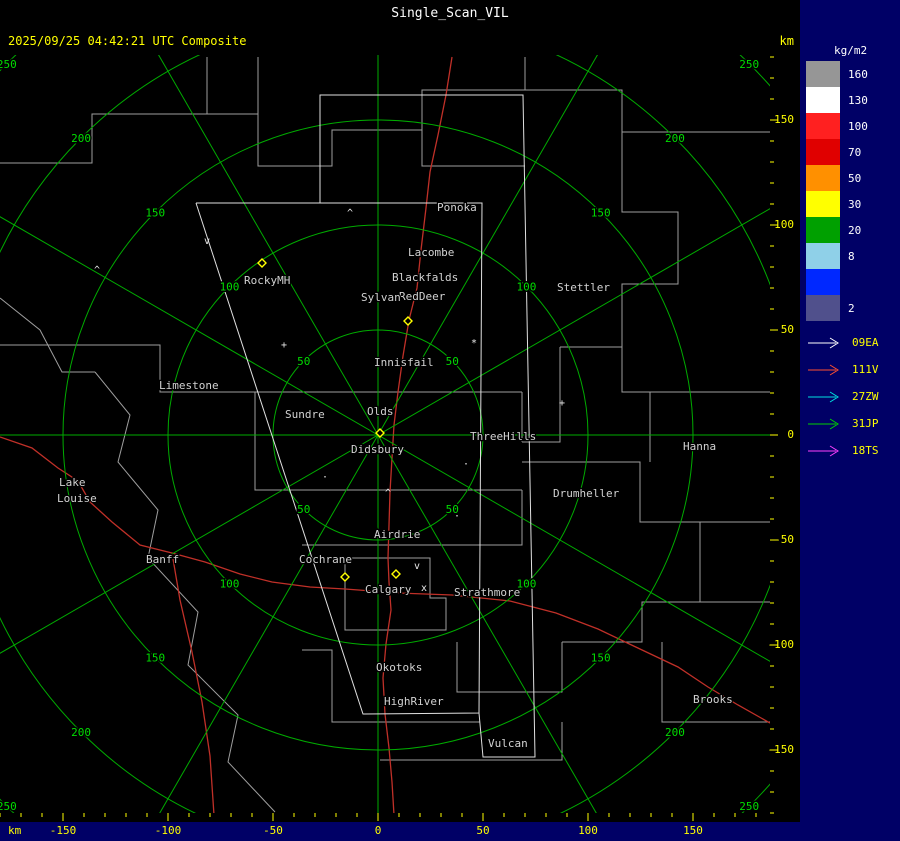  What do you see at coordinates (858, 126) in the screenshot?
I see `scale-value-label: 100` at bounding box center [858, 126].